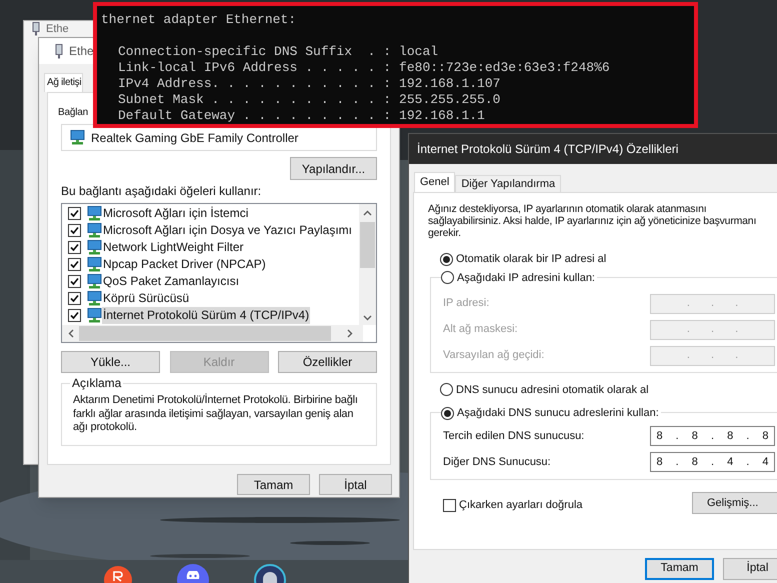 The width and height of the screenshot is (777, 583). Describe the element at coordinates (435, 182) in the screenshot. I see `tab: Genel` at that location.